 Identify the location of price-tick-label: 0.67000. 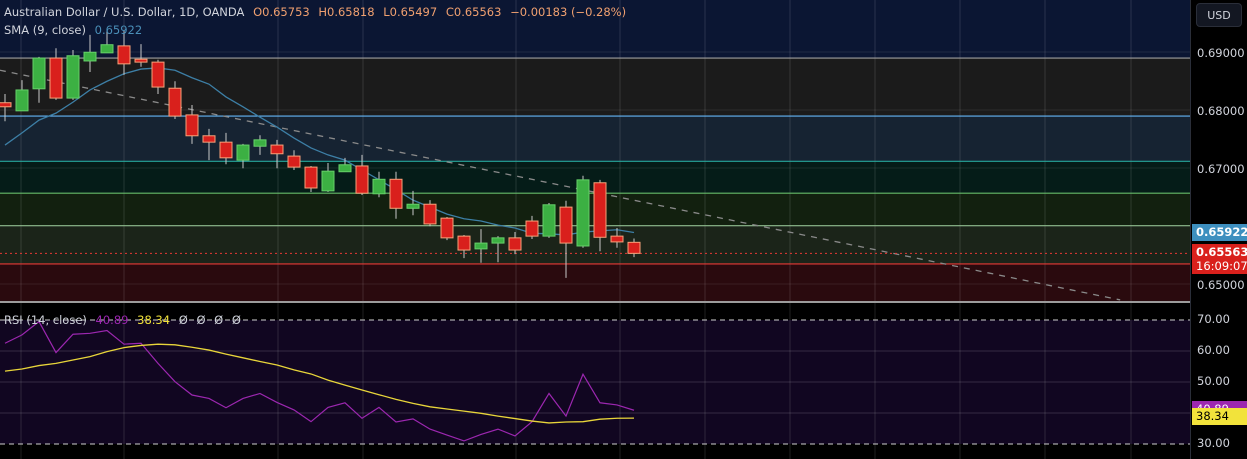
(1221, 169).